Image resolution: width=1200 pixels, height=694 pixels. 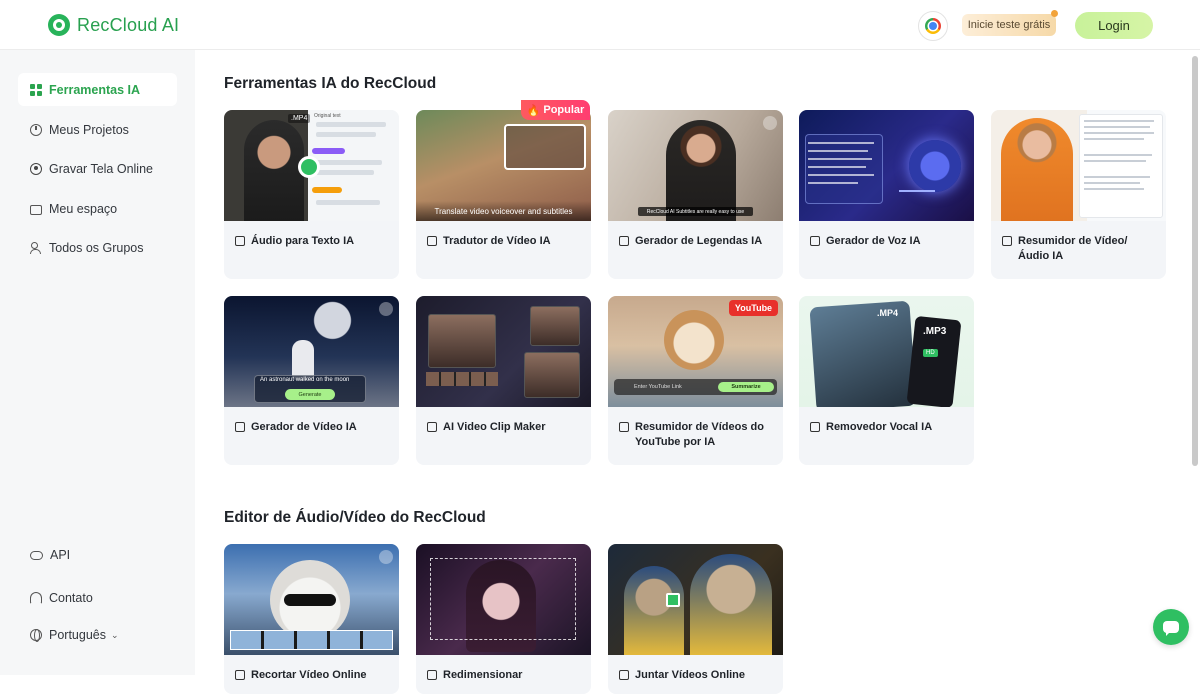 I want to click on api-link: API, so click(x=50, y=555).